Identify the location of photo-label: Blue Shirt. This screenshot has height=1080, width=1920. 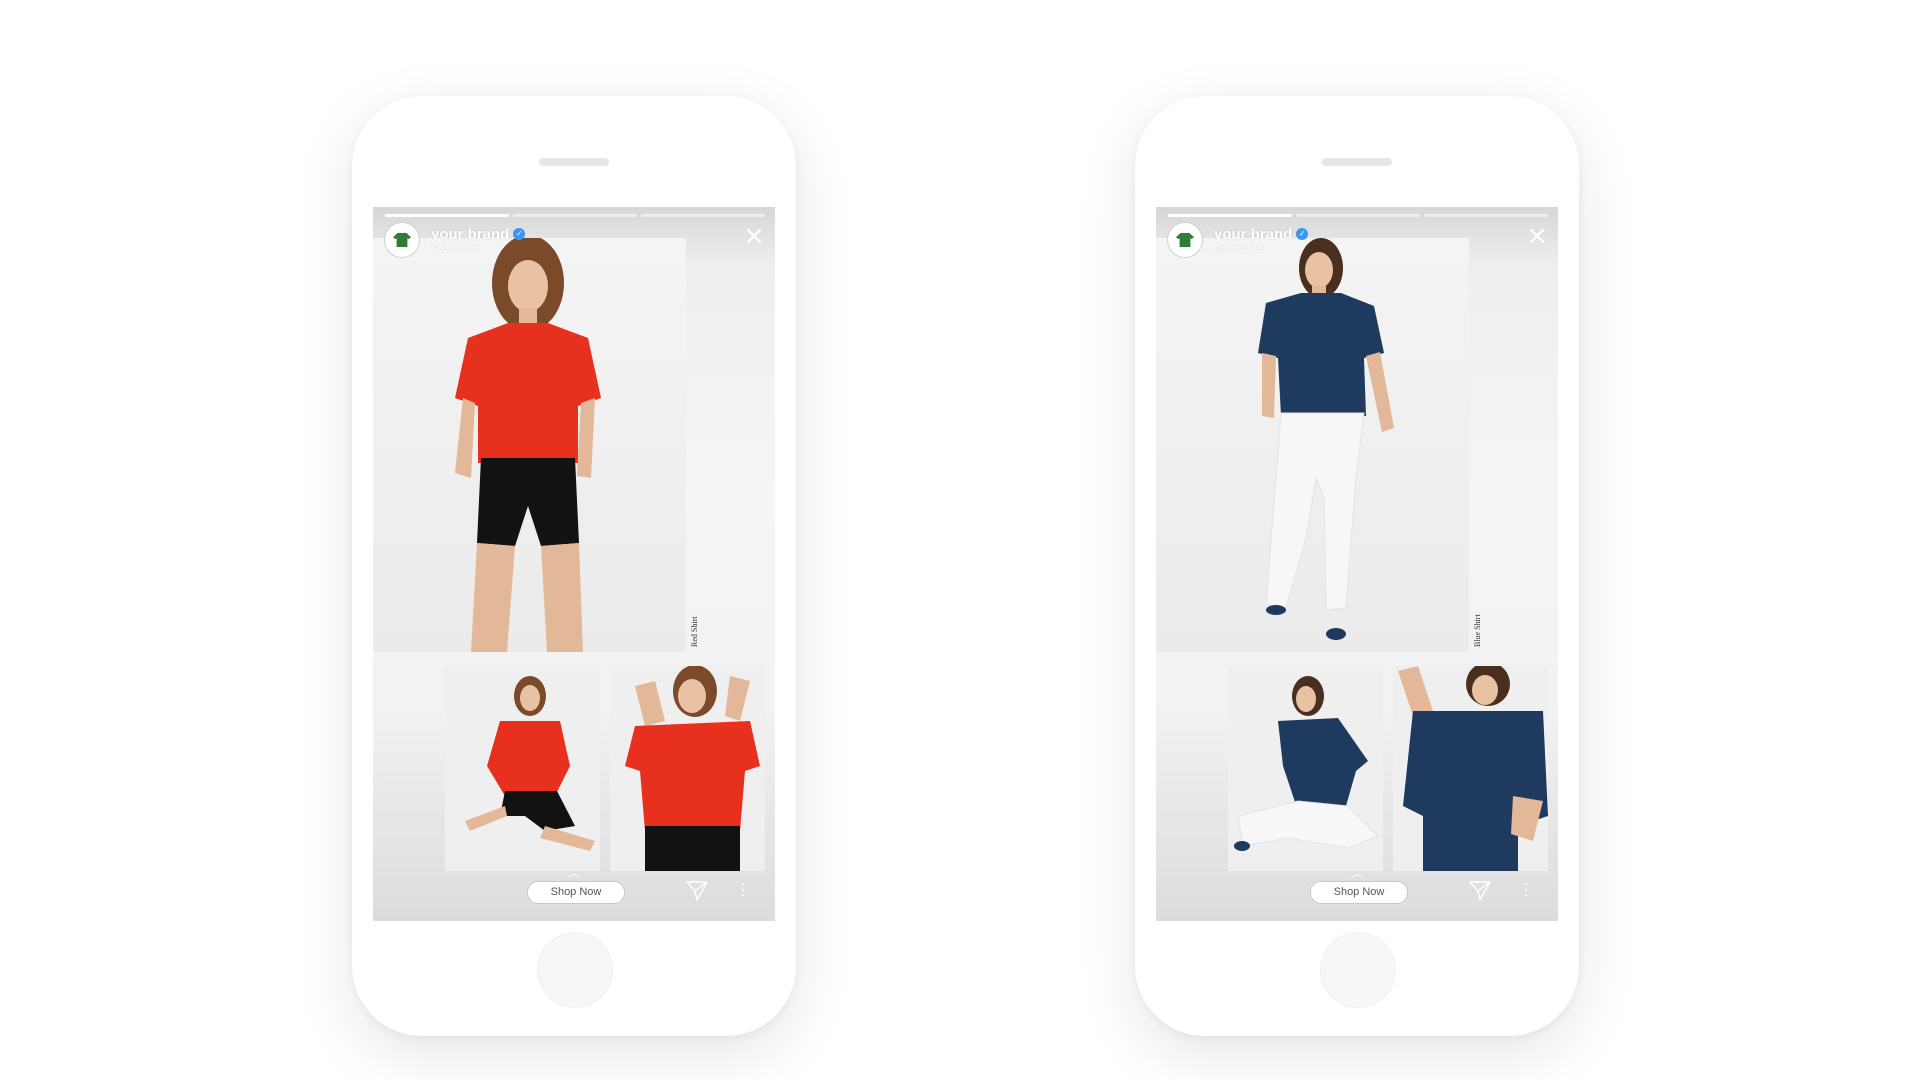
(1477, 630).